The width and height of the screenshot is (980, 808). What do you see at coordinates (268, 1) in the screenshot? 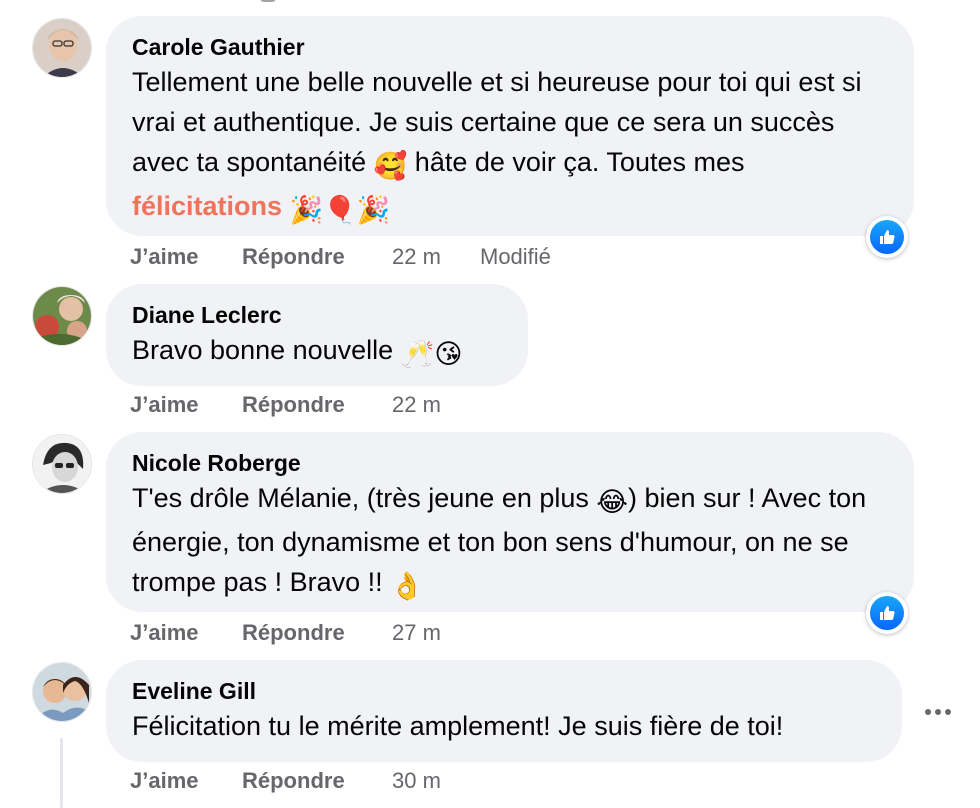
I see `previous-item-edge` at bounding box center [268, 1].